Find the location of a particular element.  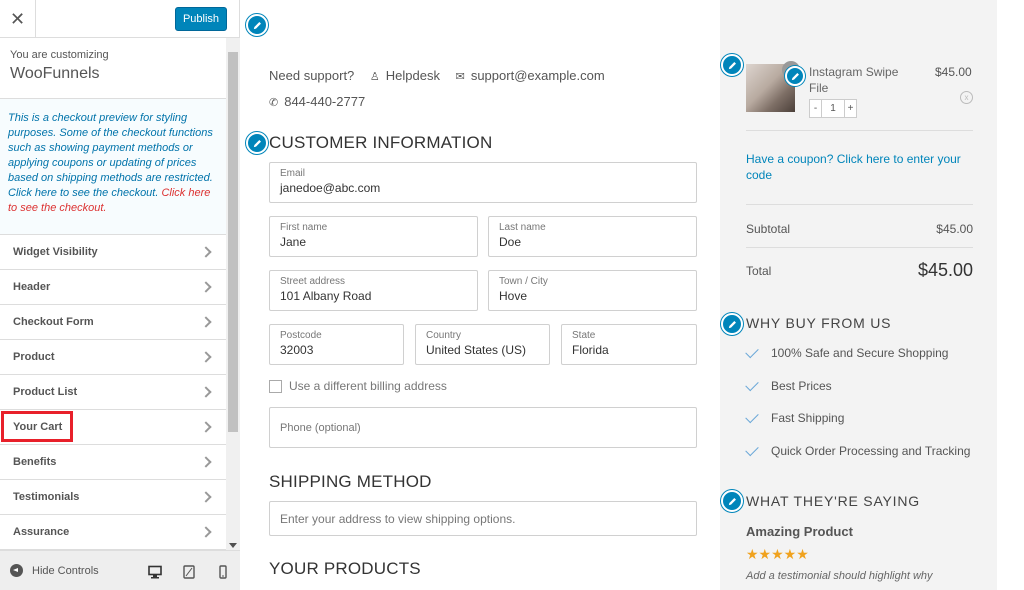

menu-item-label: Product List is located at coordinates (45, 392).